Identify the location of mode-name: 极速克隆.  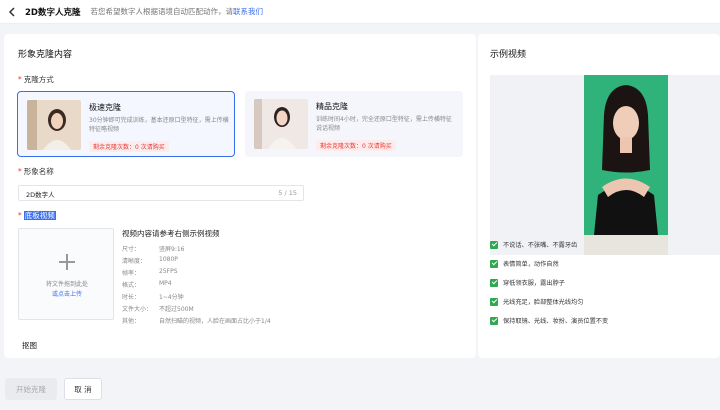
(105, 107).